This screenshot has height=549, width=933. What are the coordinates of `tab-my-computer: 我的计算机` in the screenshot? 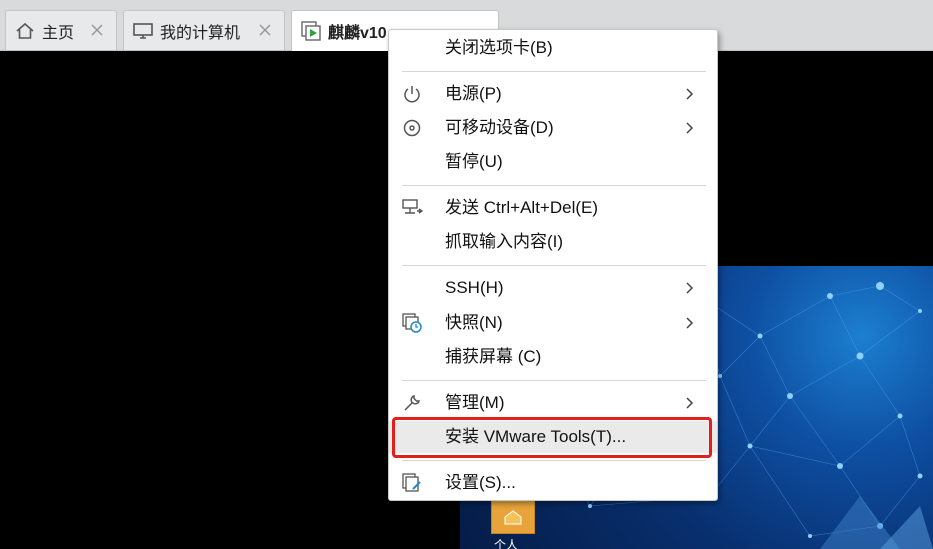 It's located at (204, 30).